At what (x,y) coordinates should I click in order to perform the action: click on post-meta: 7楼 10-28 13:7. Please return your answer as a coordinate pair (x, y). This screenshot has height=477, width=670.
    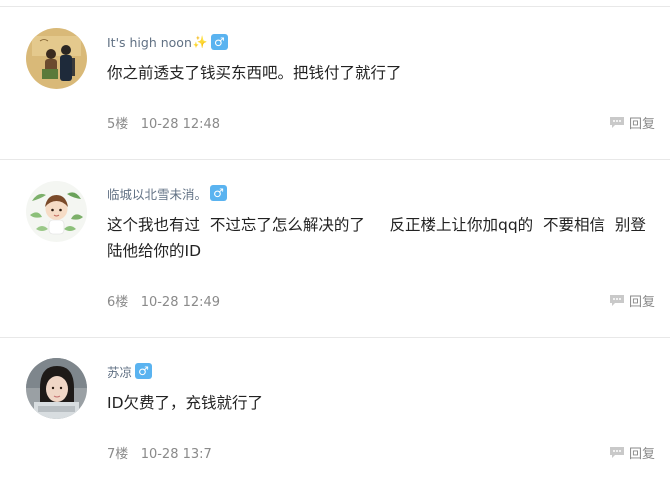
    Looking at the image, I should click on (159, 452).